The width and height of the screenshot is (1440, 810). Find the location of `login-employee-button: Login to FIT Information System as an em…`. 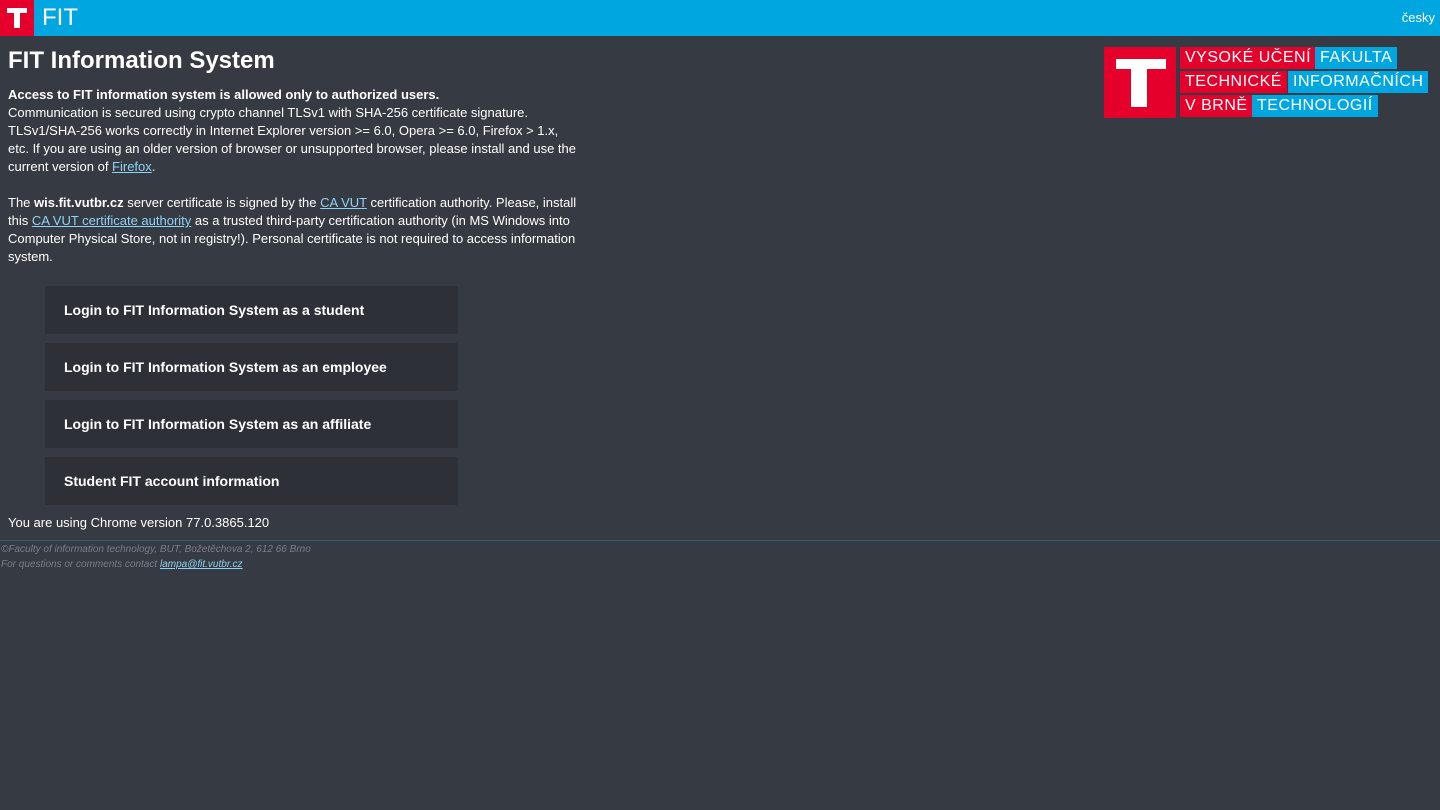

login-employee-button: Login to FIT Information System as an em… is located at coordinates (251, 367).